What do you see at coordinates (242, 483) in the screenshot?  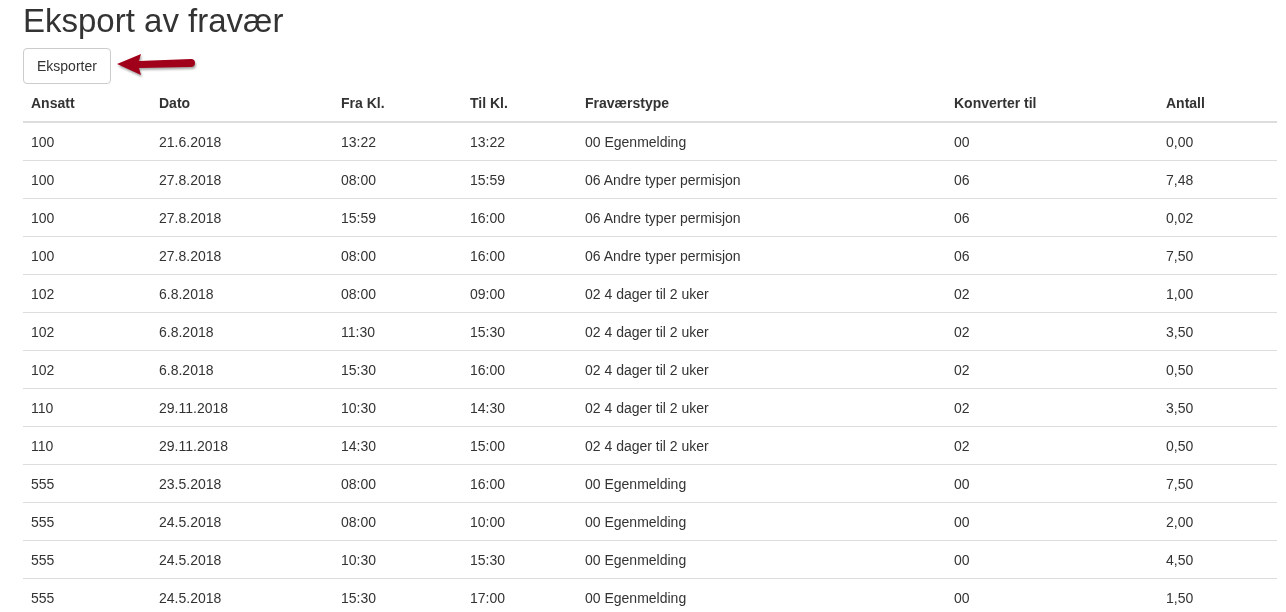 I see `table-cell: 23.5.2018` at bounding box center [242, 483].